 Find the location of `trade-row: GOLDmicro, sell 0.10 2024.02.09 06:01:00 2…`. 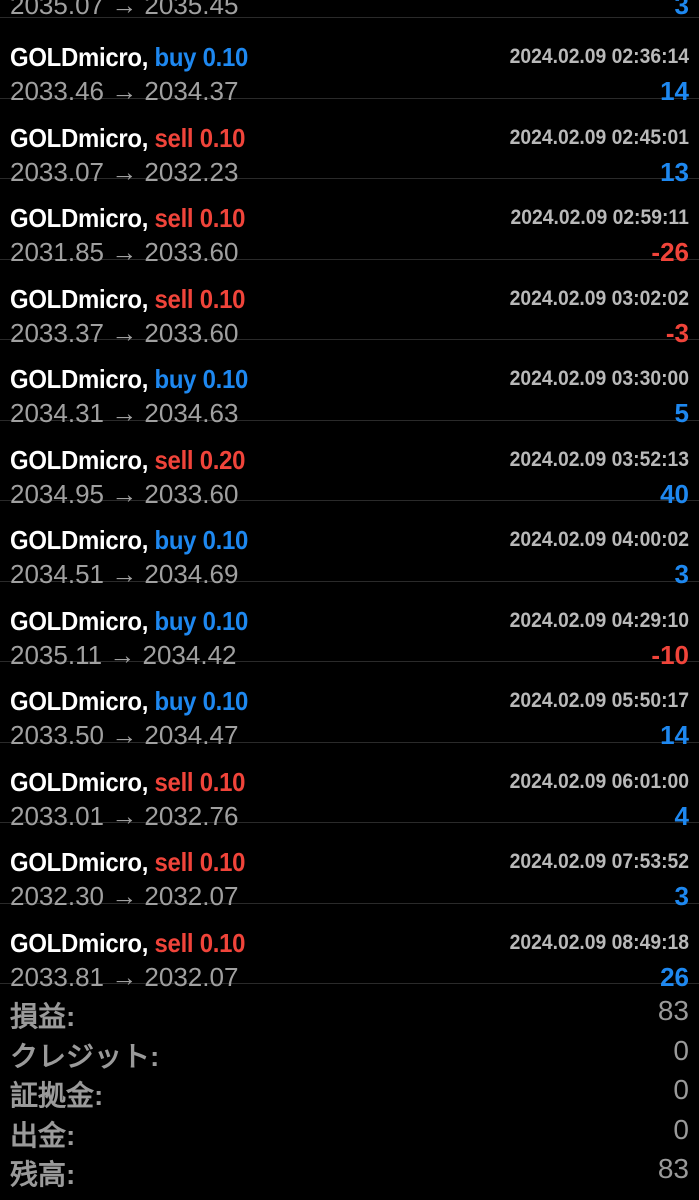

trade-row: GOLDmicro, sell 0.10 2024.02.09 06:01:00 2… is located at coordinates (349, 787).